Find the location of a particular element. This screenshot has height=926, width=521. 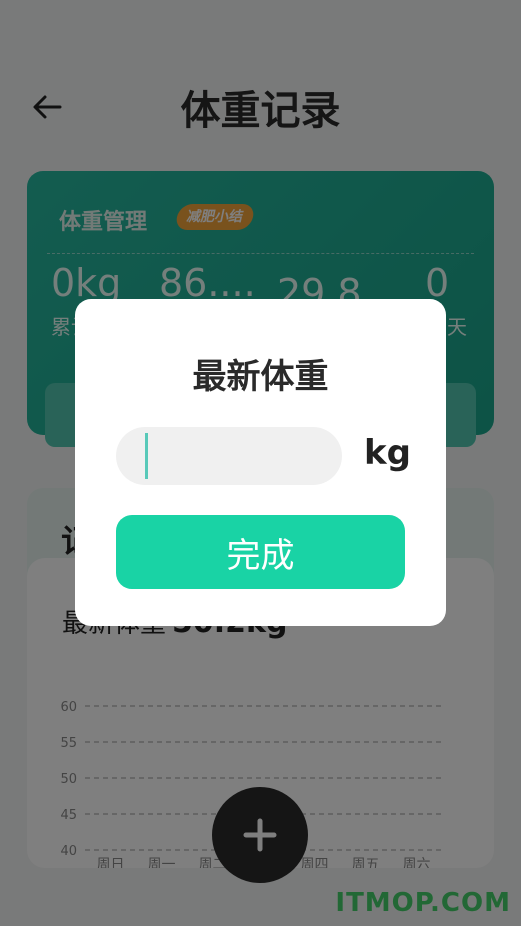

unit-label: kg is located at coordinates (387, 453).